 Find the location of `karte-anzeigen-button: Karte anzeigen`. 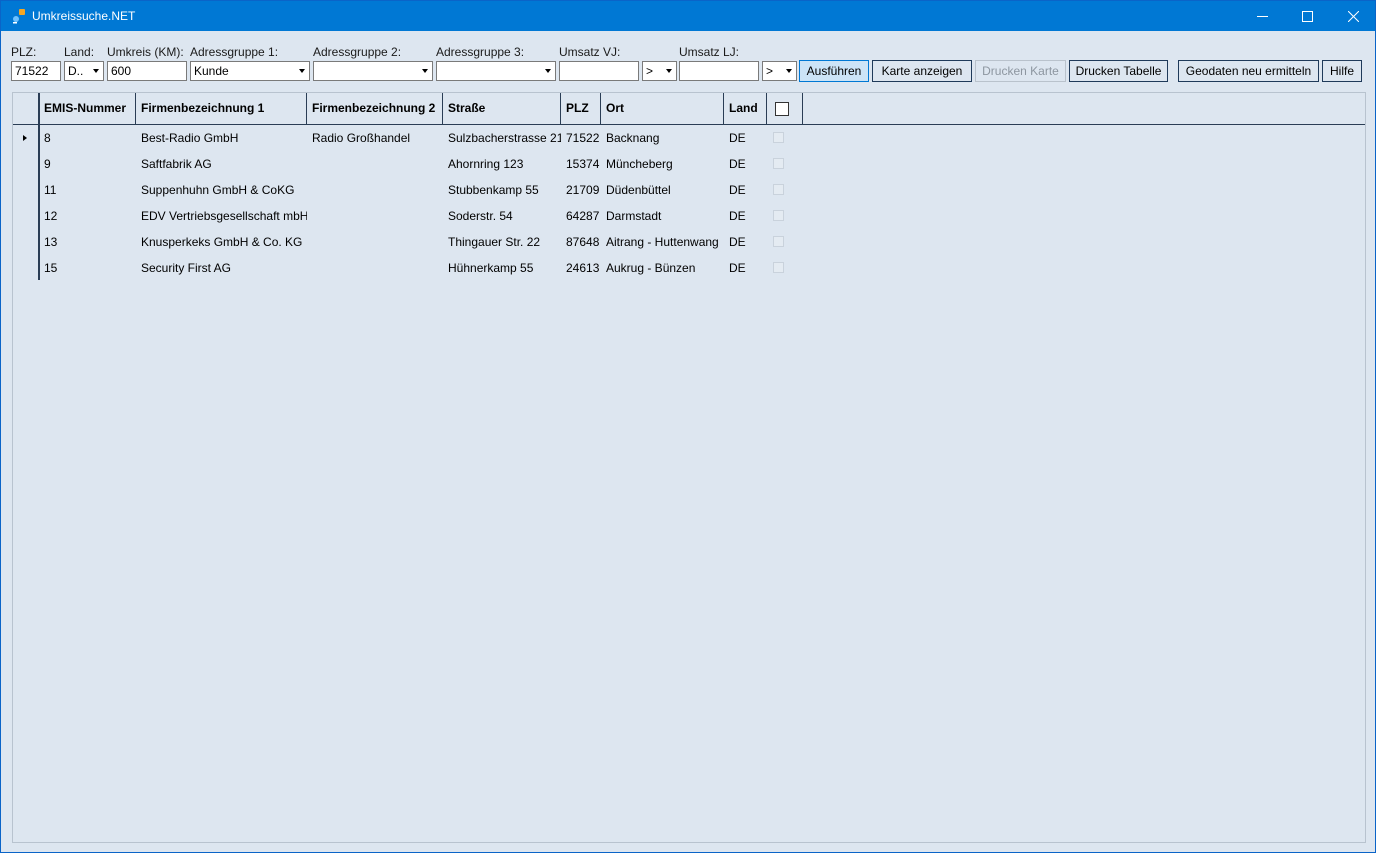

karte-anzeigen-button: Karte anzeigen is located at coordinates (922, 71).